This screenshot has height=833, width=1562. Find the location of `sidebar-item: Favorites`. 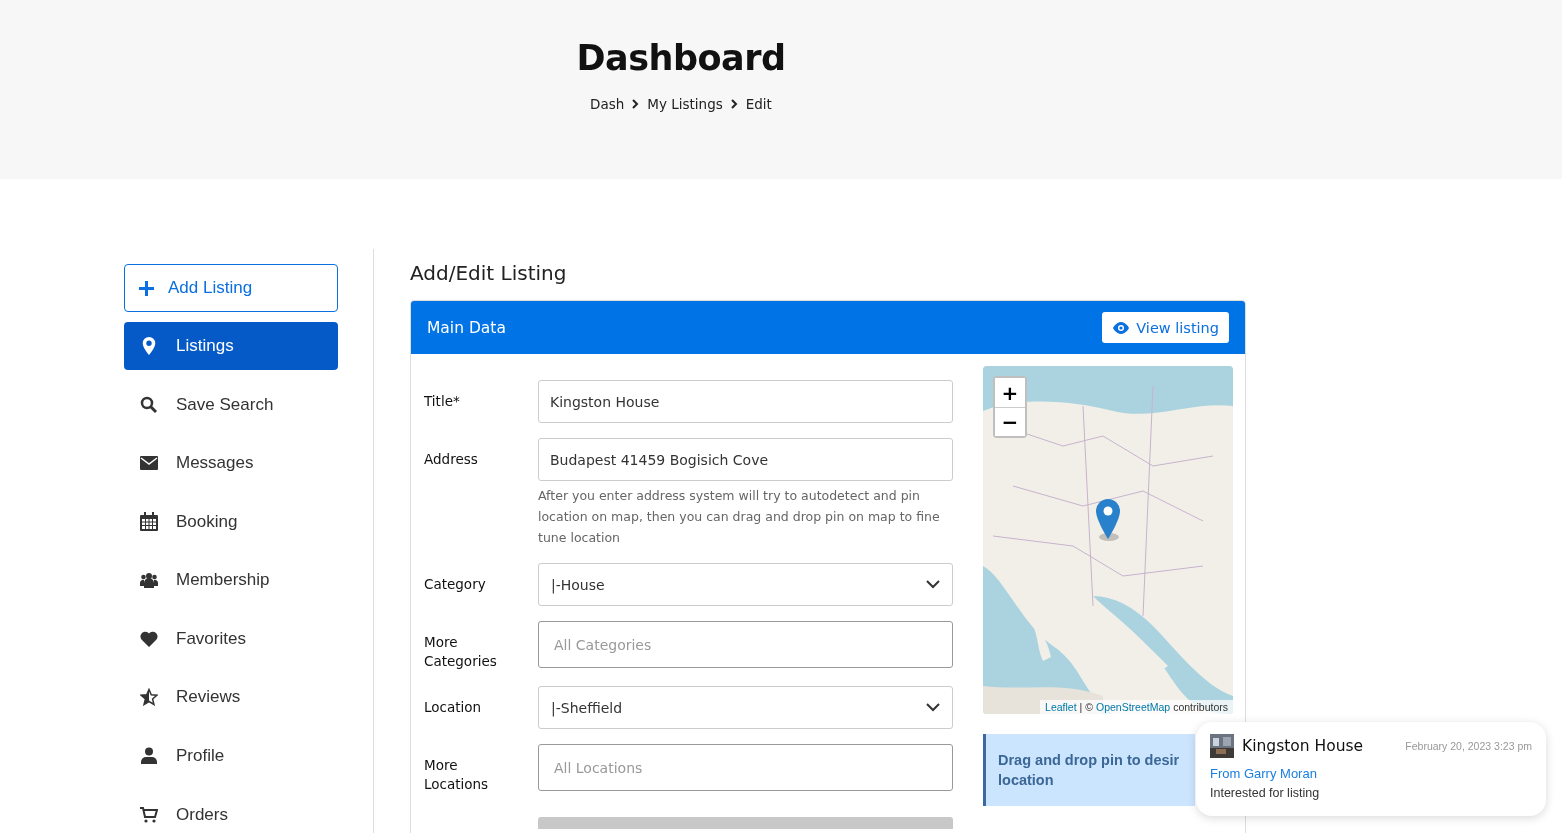

sidebar-item: Favorites is located at coordinates (231, 638).